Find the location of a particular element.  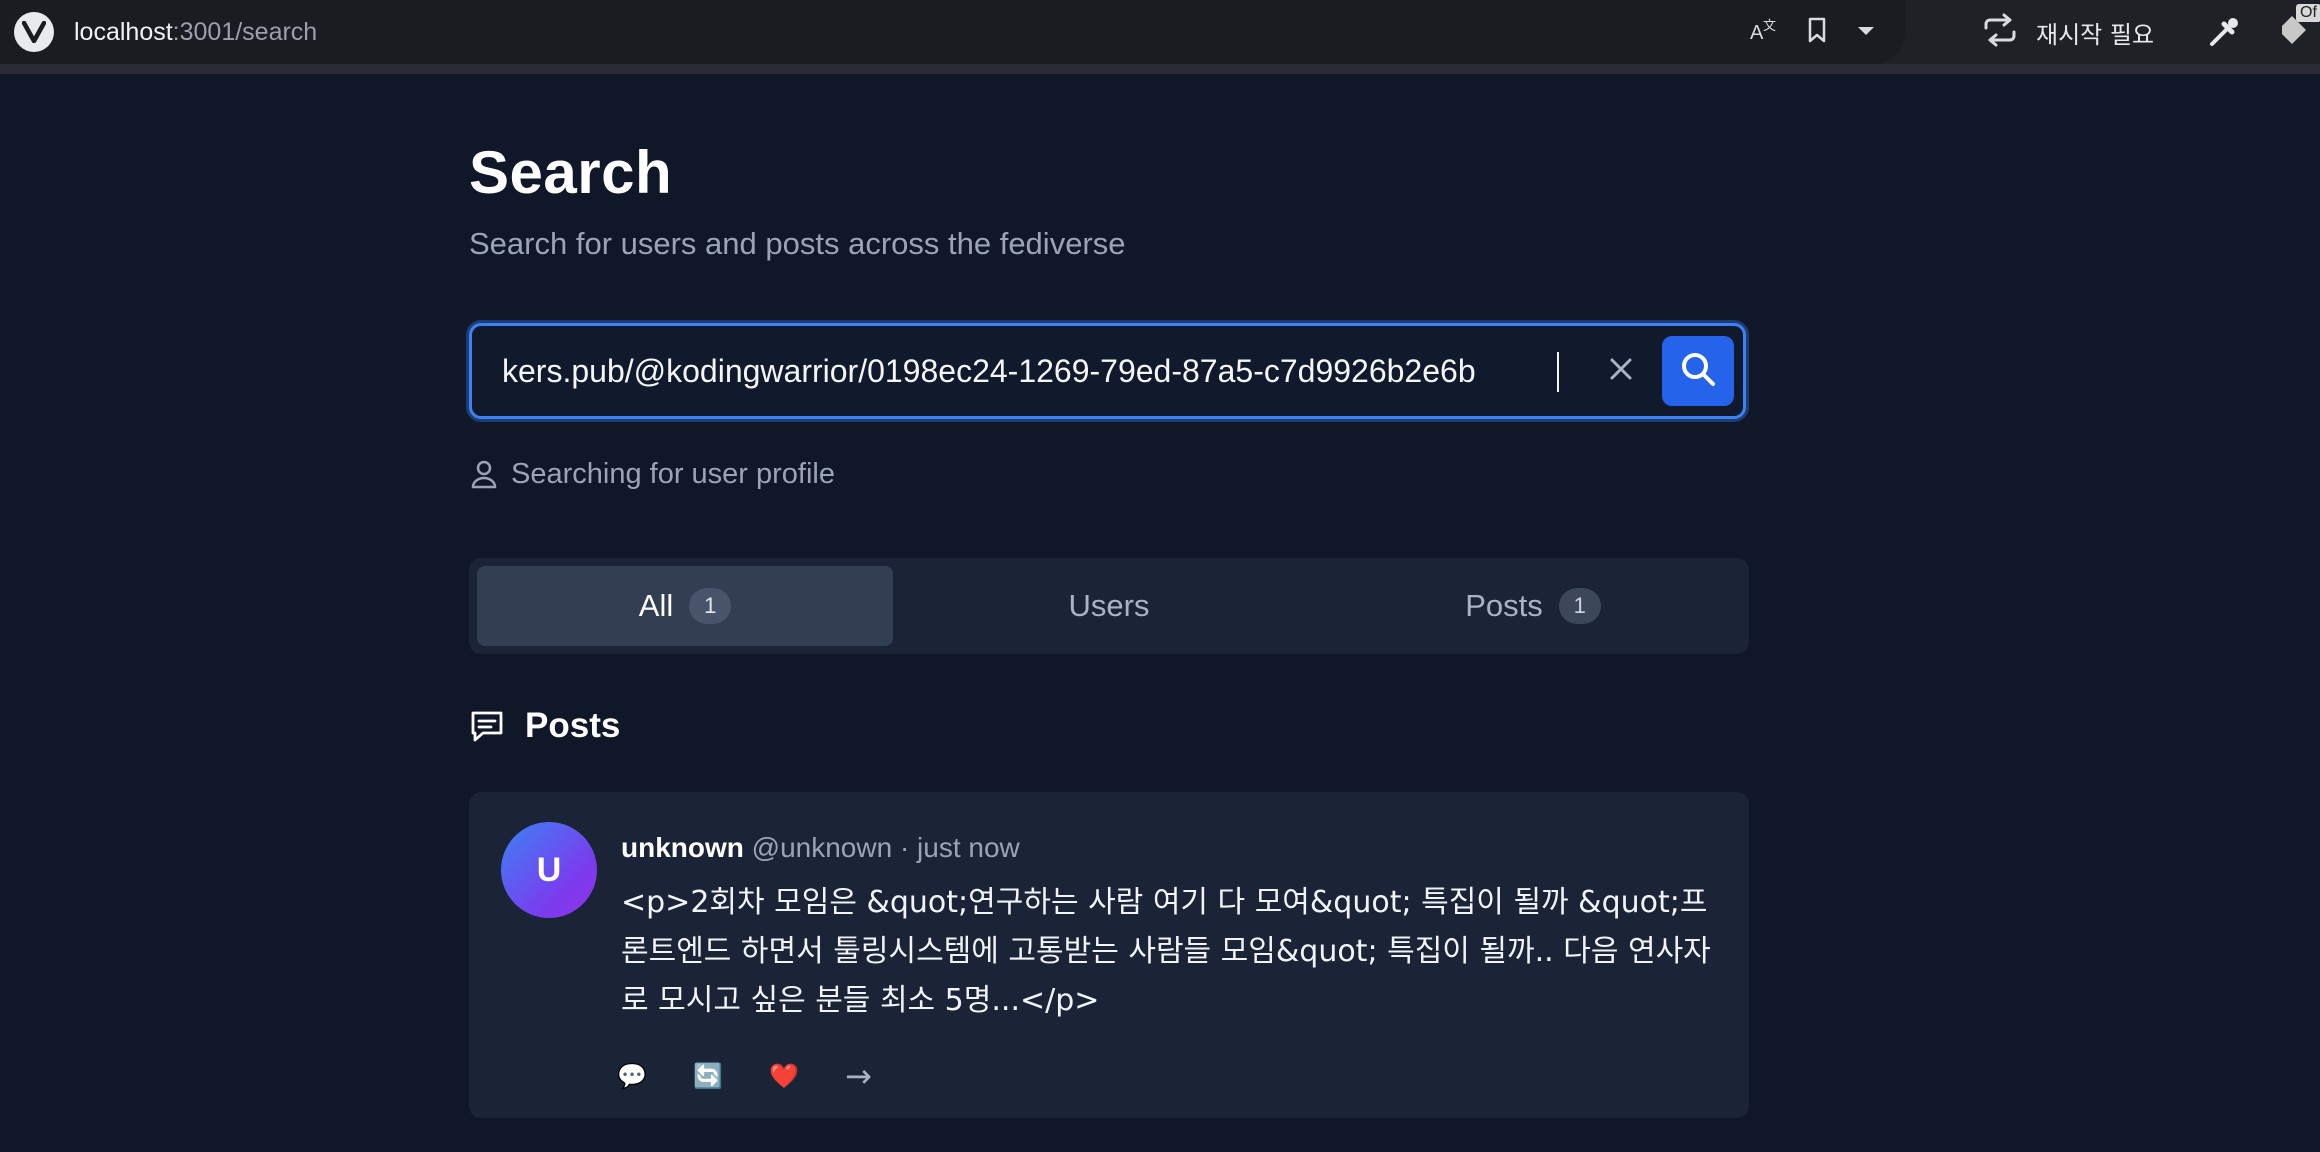

posts-section-header: Posts is located at coordinates (544, 726).